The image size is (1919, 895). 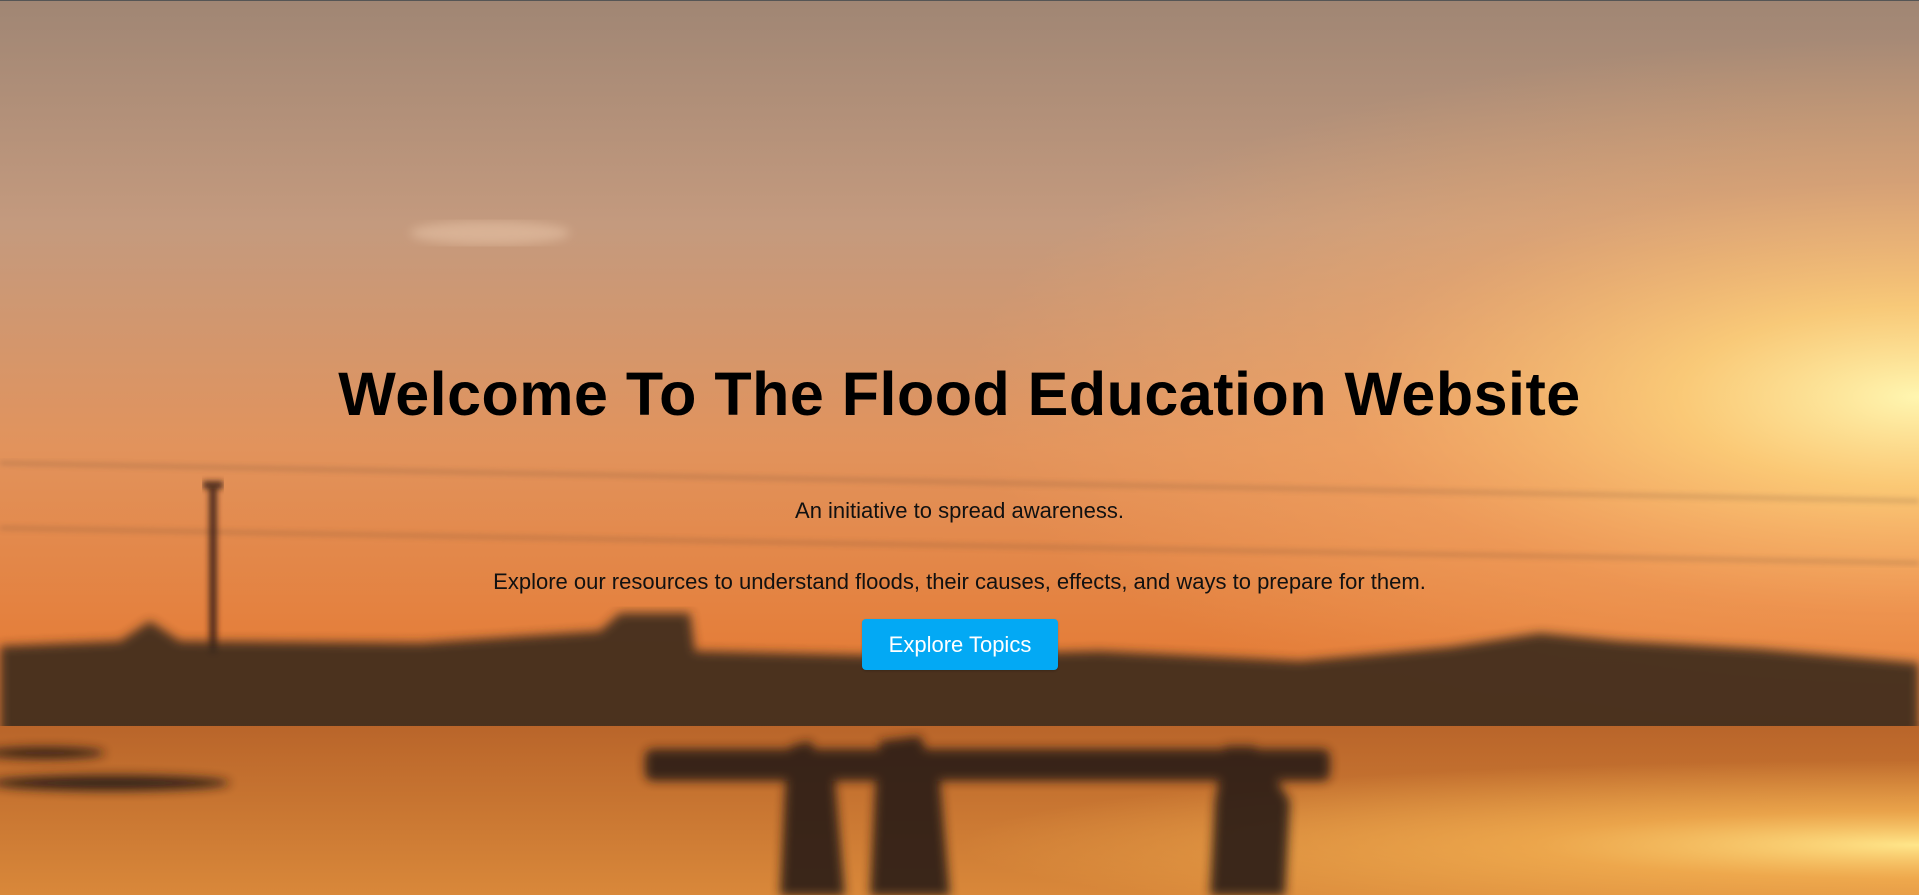 What do you see at coordinates (960, 644) in the screenshot?
I see `explore-topics-button: Explore Topics` at bounding box center [960, 644].